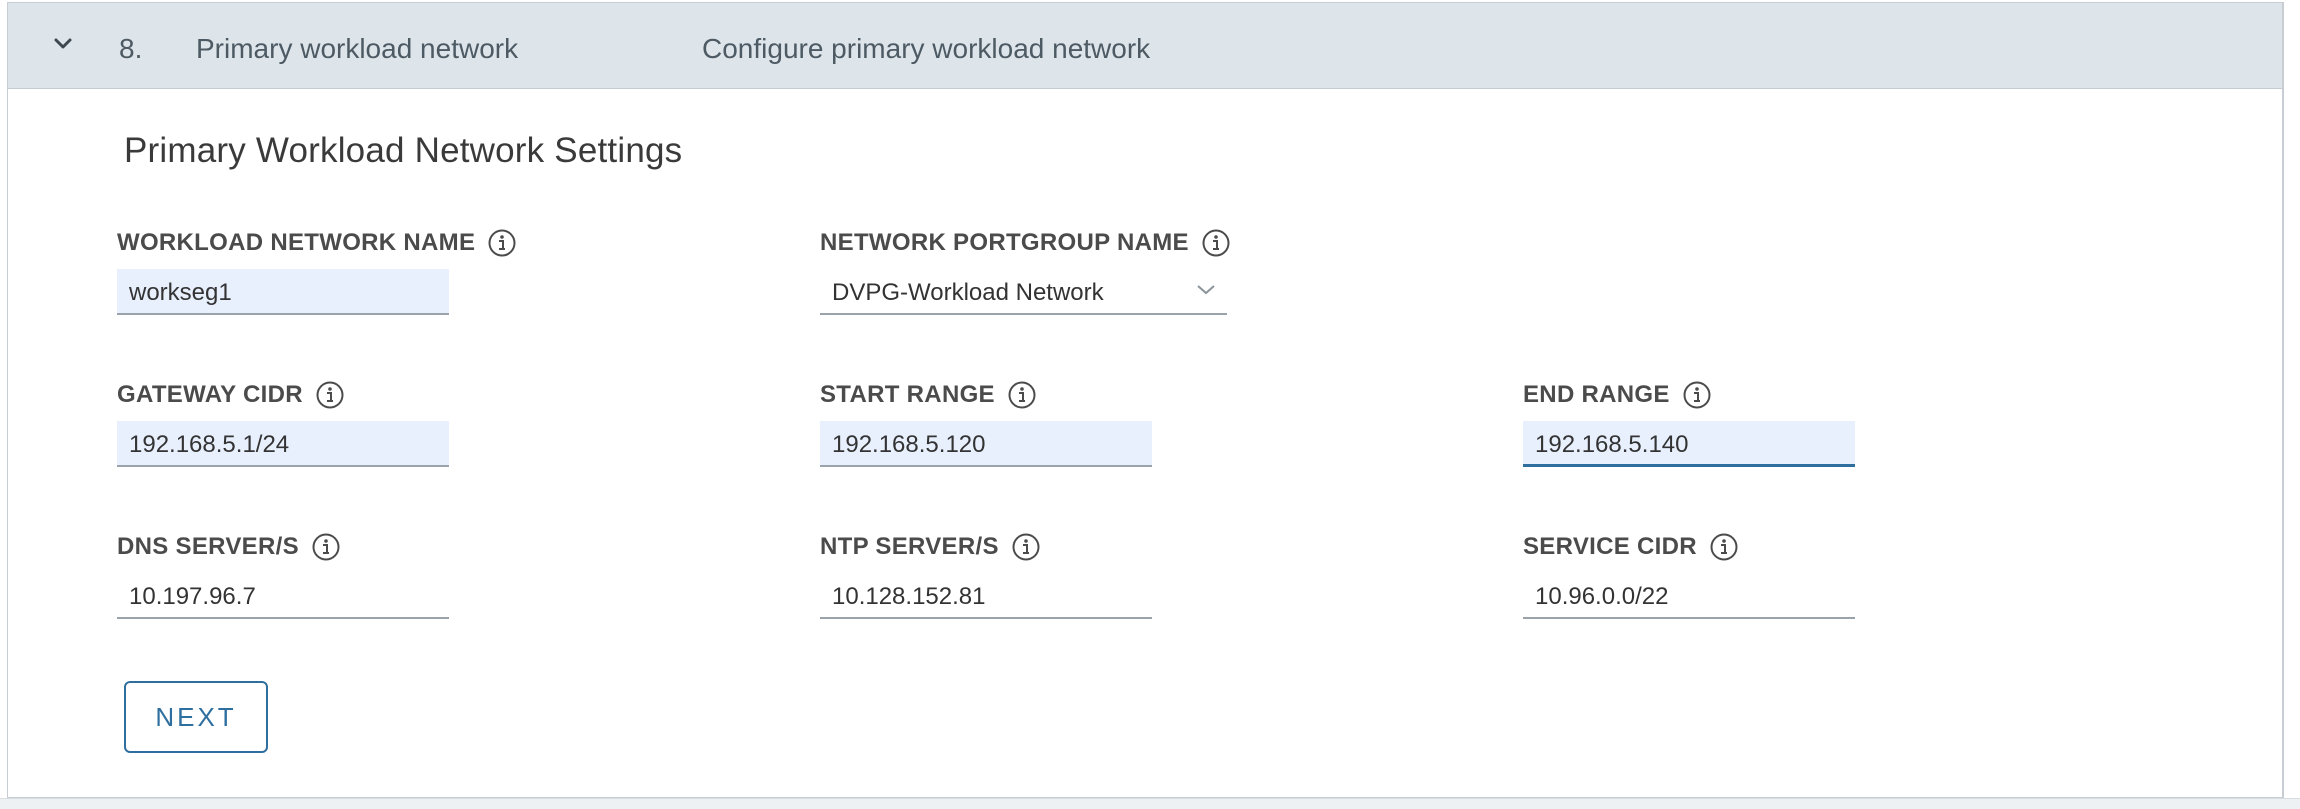  I want to click on gateway-cidr-label-text: GATEWAY CIDR, so click(210, 394).